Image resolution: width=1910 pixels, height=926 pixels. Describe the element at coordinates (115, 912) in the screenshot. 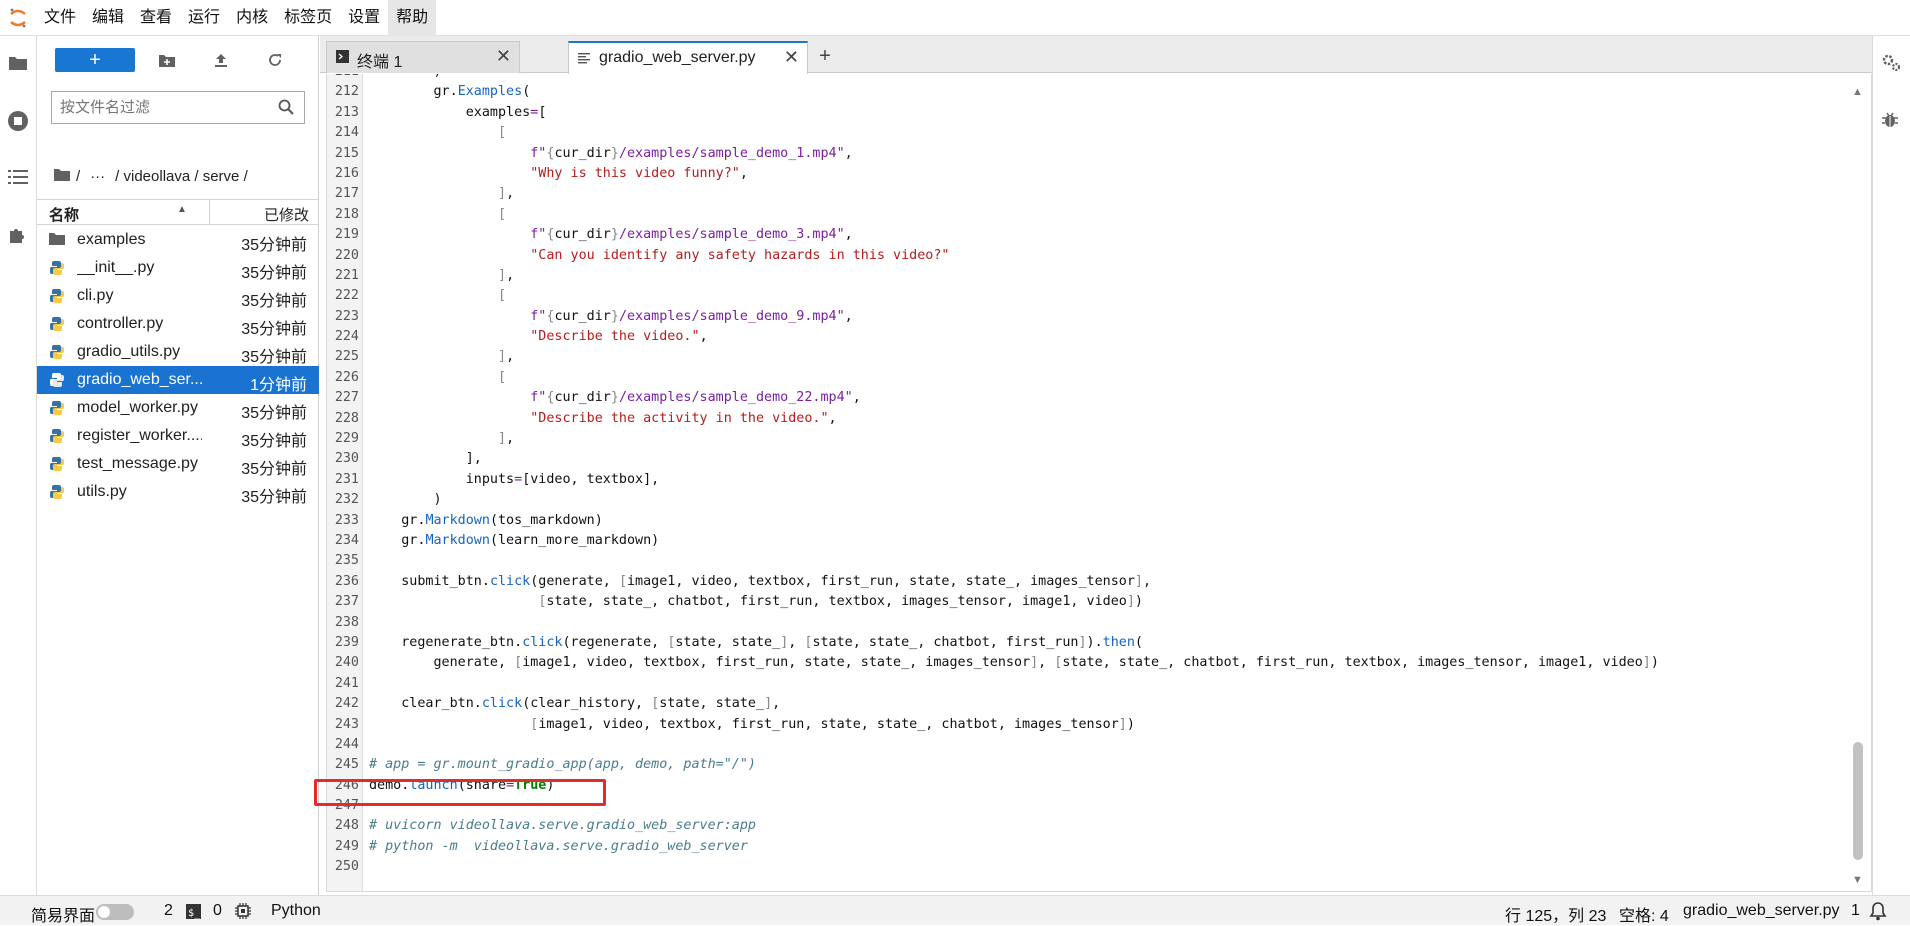

I see `simple-mode-toggle` at that location.